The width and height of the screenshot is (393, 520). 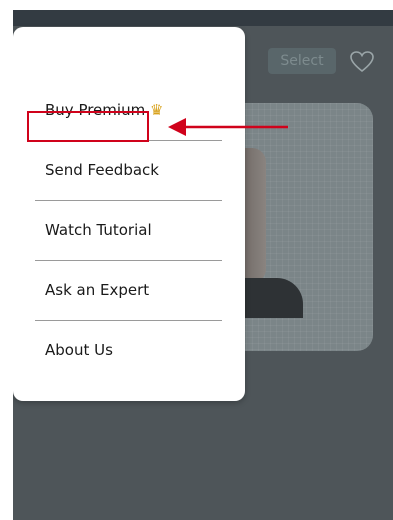 What do you see at coordinates (79, 350) in the screenshot?
I see `menu-item-label: About Us` at bounding box center [79, 350].